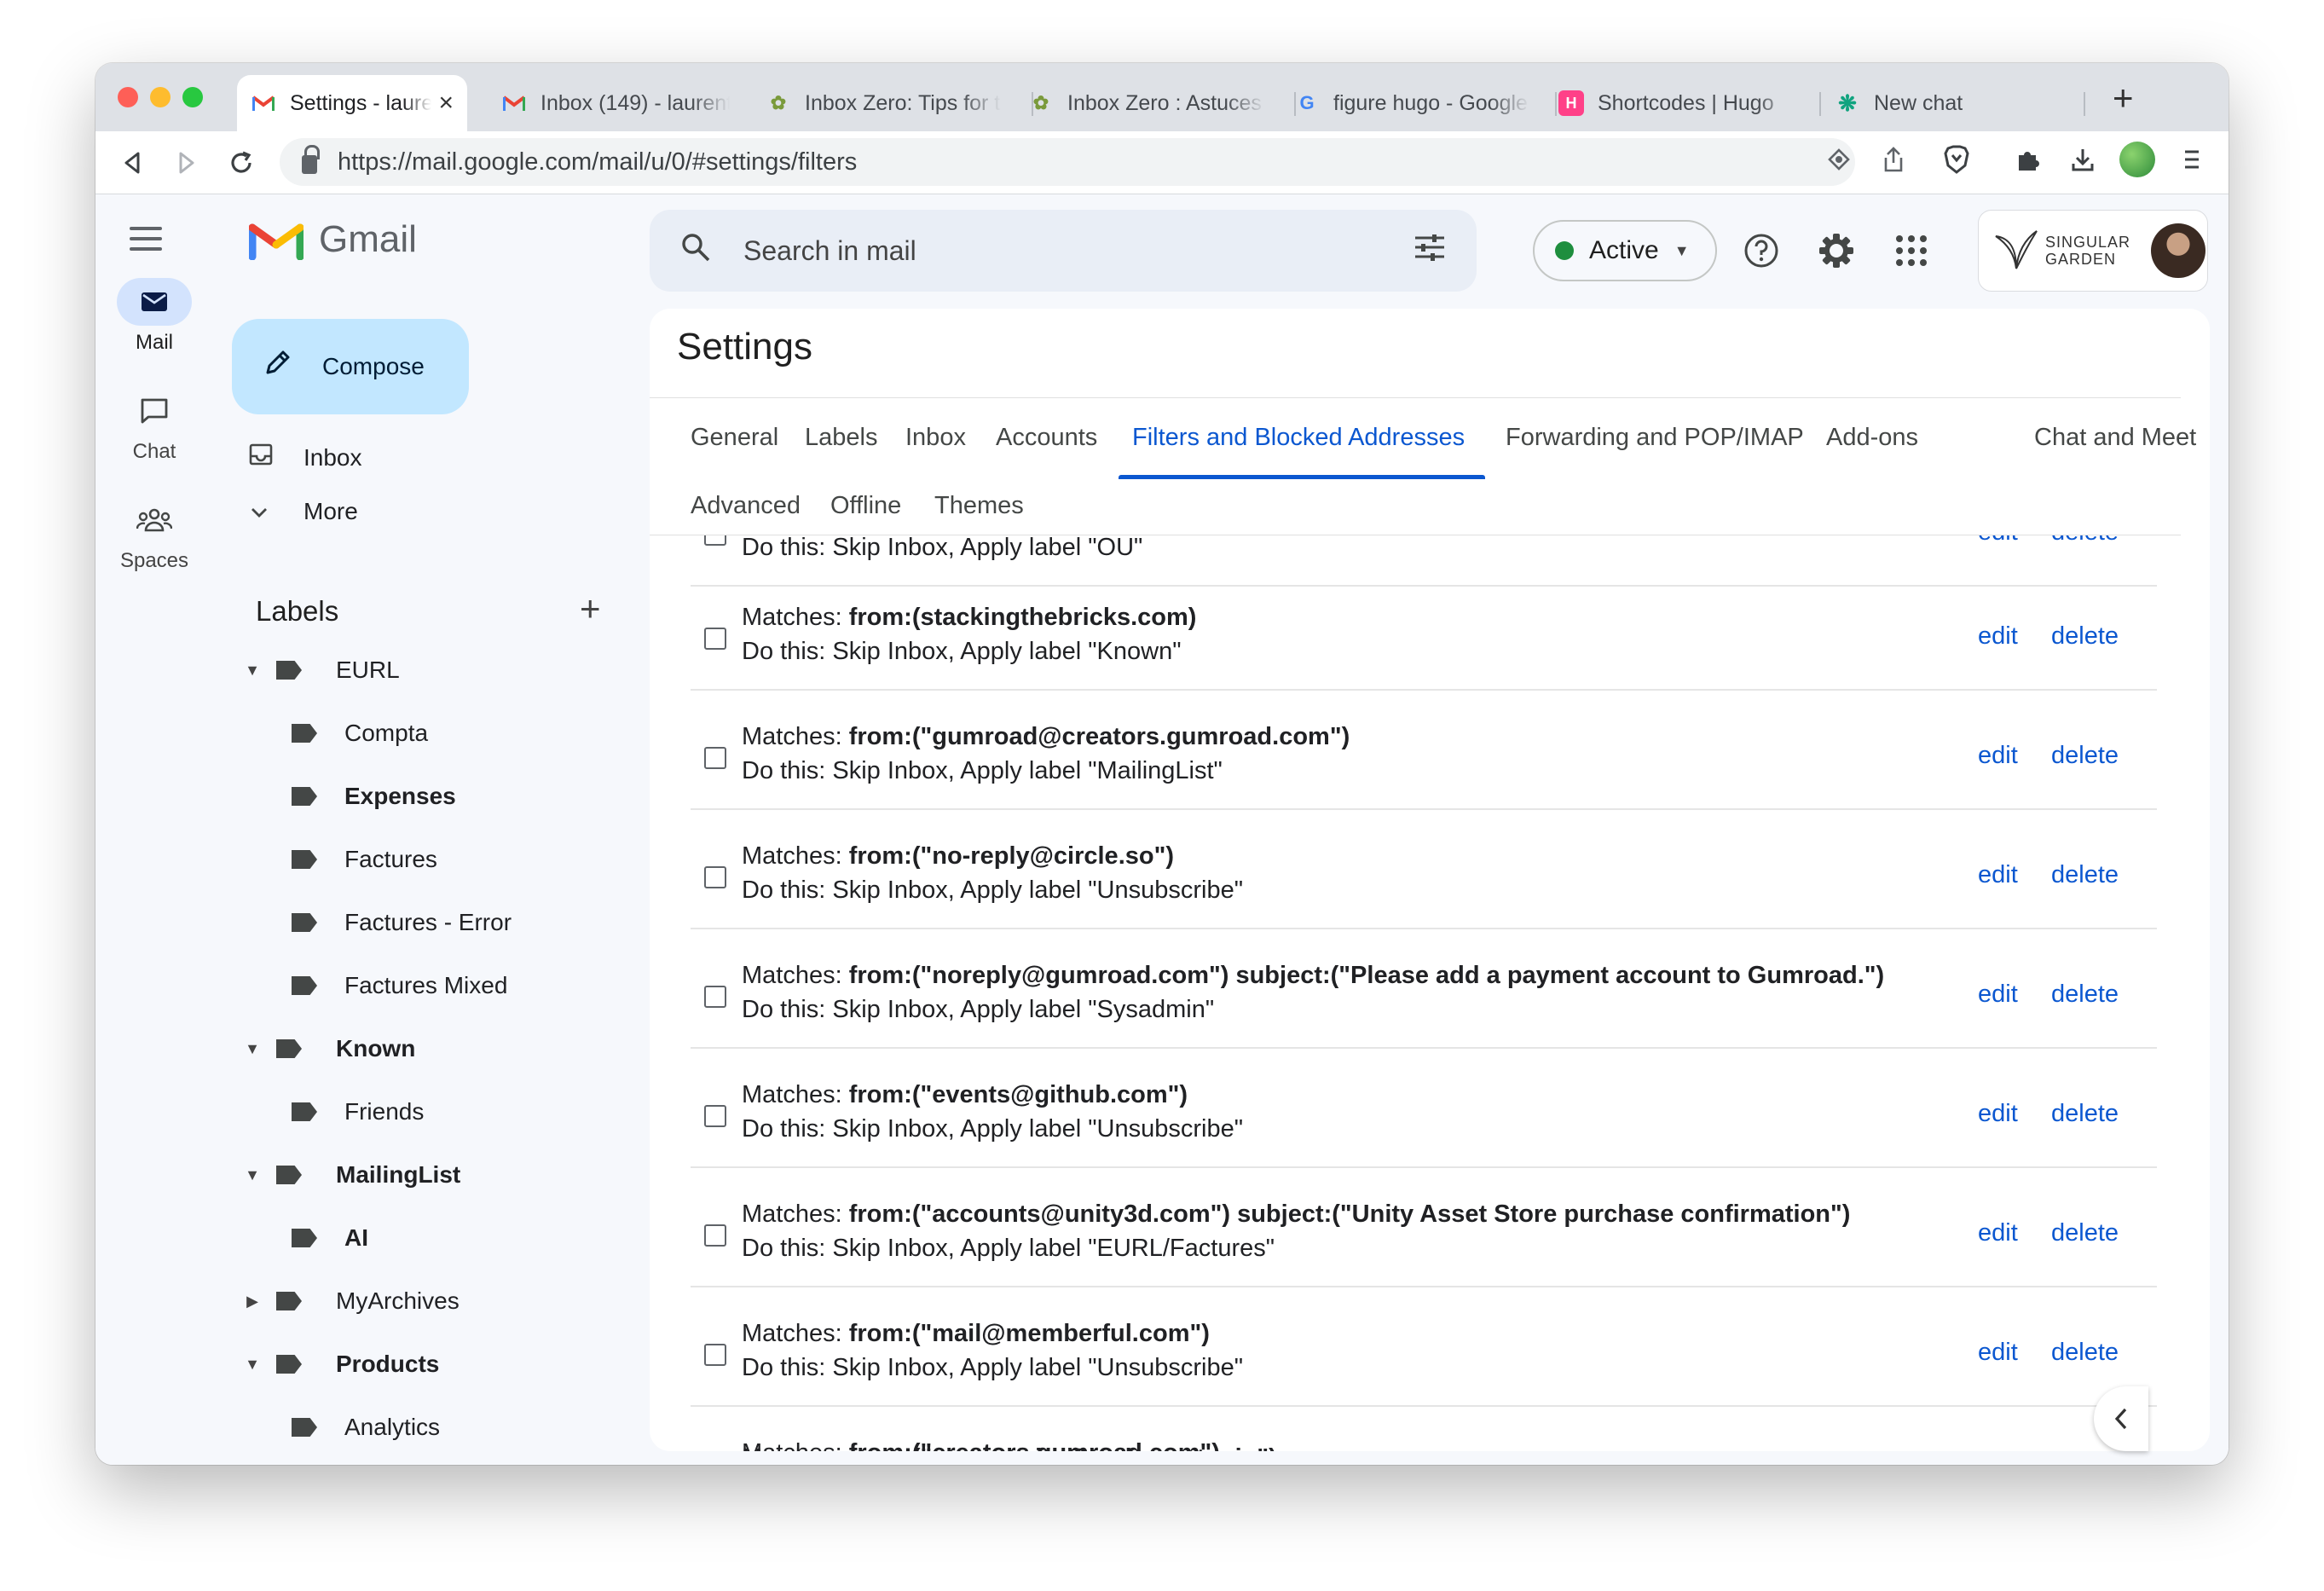 The image size is (2324, 1591). Describe the element at coordinates (477, 1428) in the screenshot. I see `label-item: Analytics` at that location.